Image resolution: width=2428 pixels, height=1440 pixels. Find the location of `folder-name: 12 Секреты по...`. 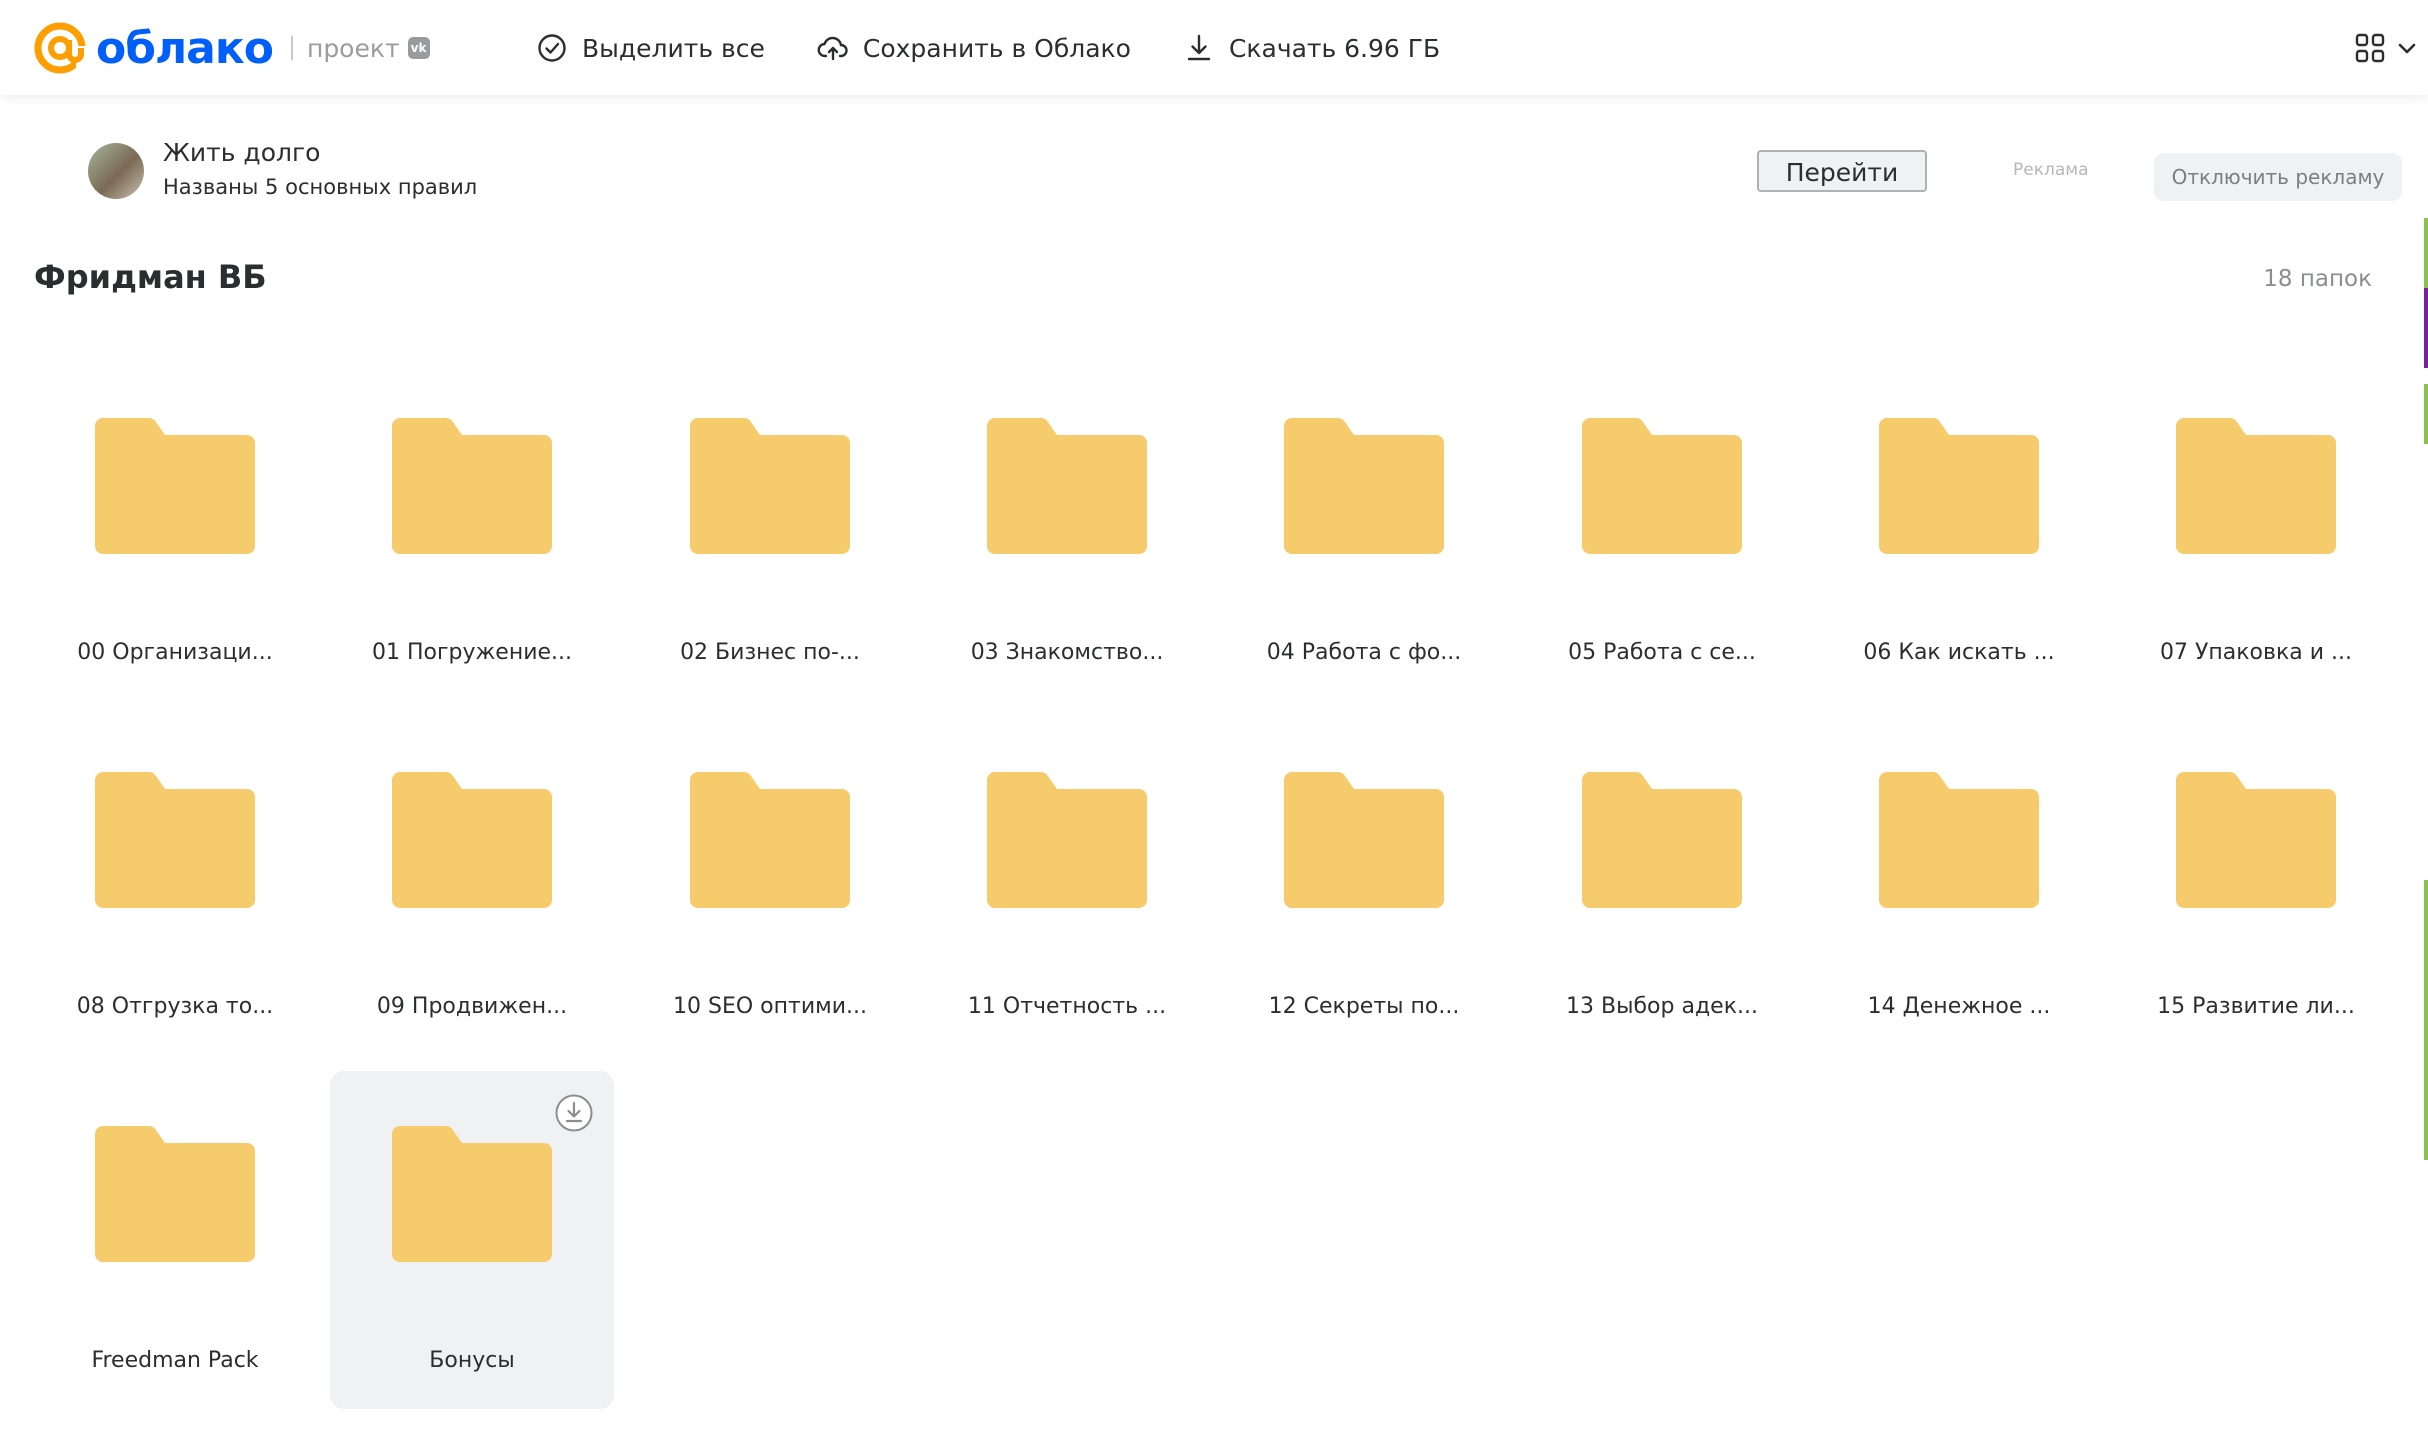

folder-name: 12 Секреты по... is located at coordinates (1364, 1006).